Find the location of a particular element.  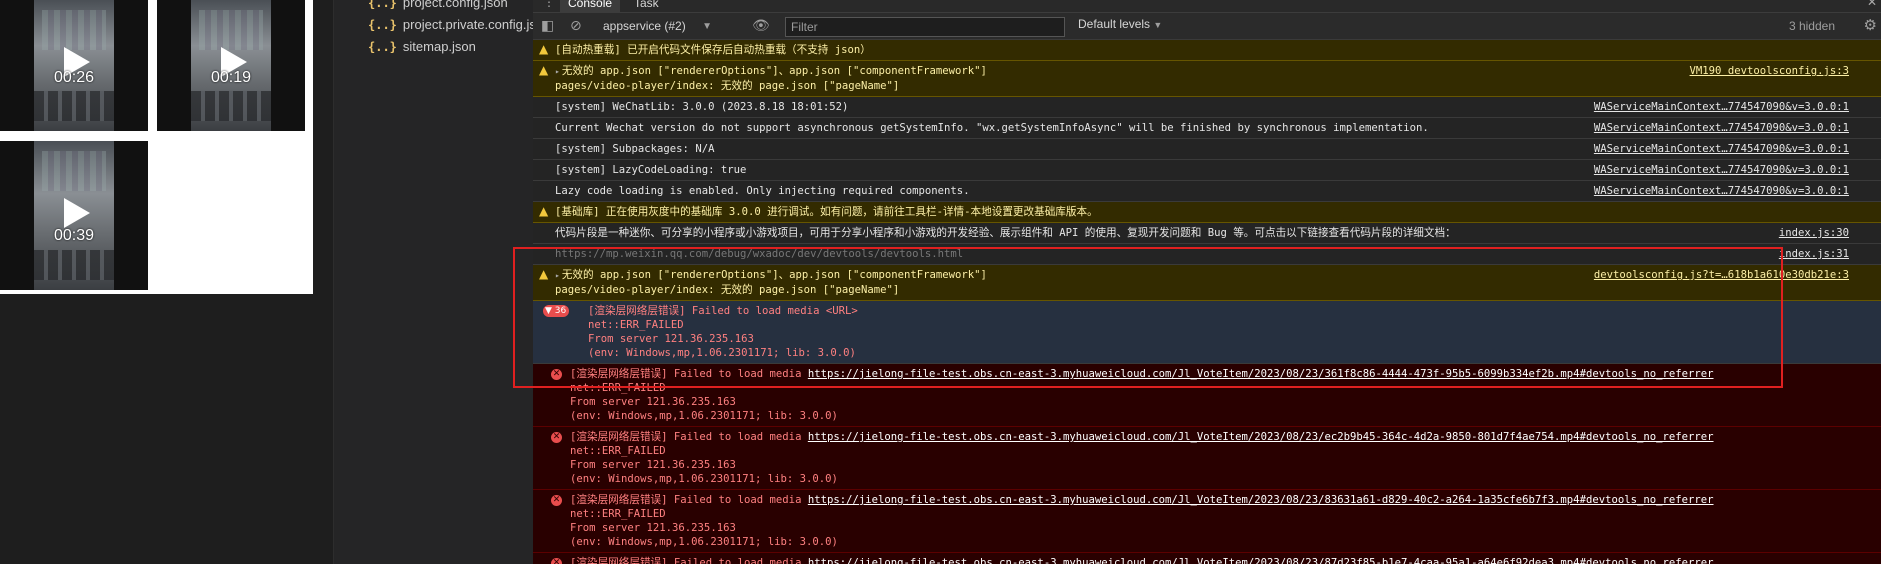

video-duration: 00:26 is located at coordinates (74, 77).